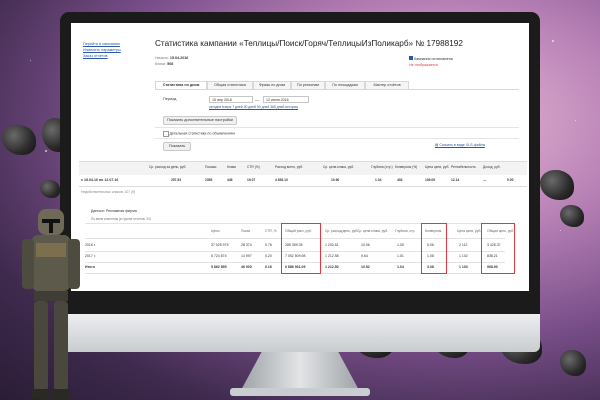  Describe the element at coordinates (114, 211) in the screenshot. I see `report-title: Данные: Рекламная фирма` at that location.